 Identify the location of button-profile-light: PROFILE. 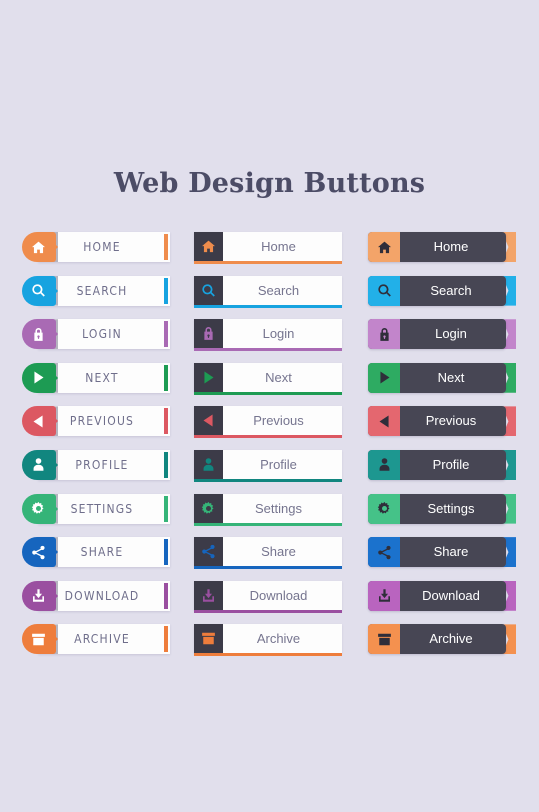
(96, 464).